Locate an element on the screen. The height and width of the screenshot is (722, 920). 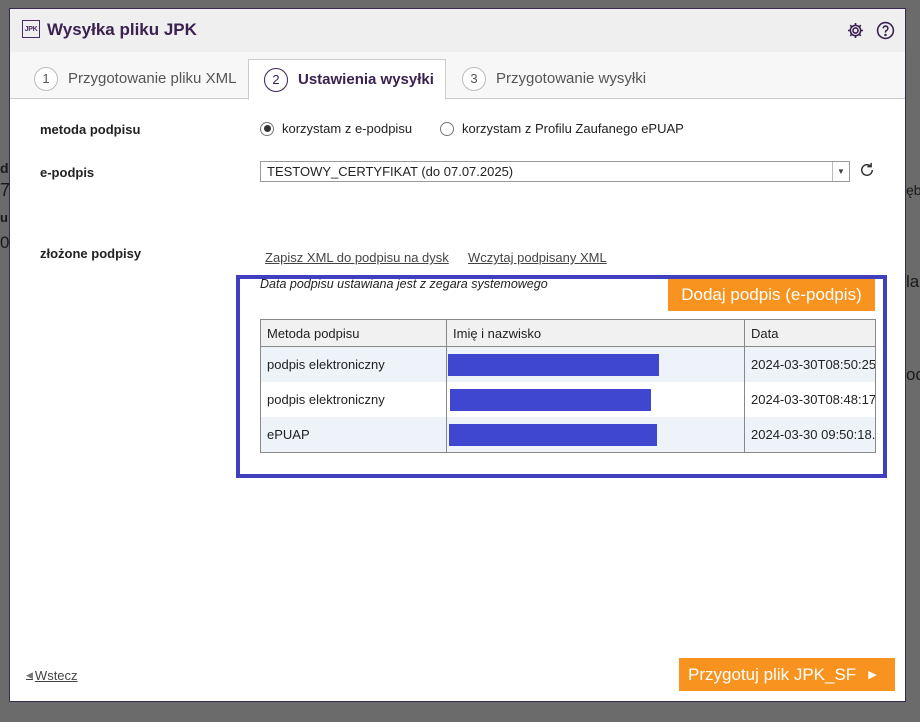
help-icon is located at coordinates (885, 30).